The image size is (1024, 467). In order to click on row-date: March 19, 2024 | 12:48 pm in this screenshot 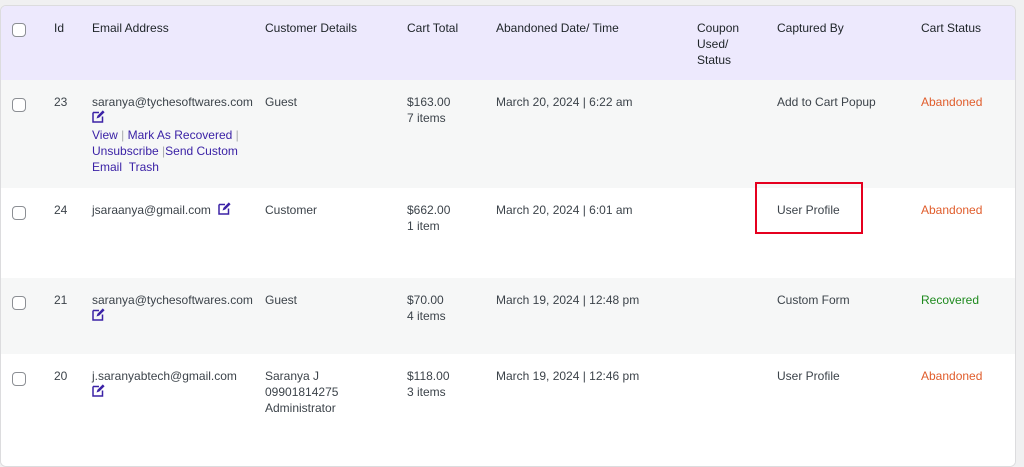, I will do `click(568, 300)`.